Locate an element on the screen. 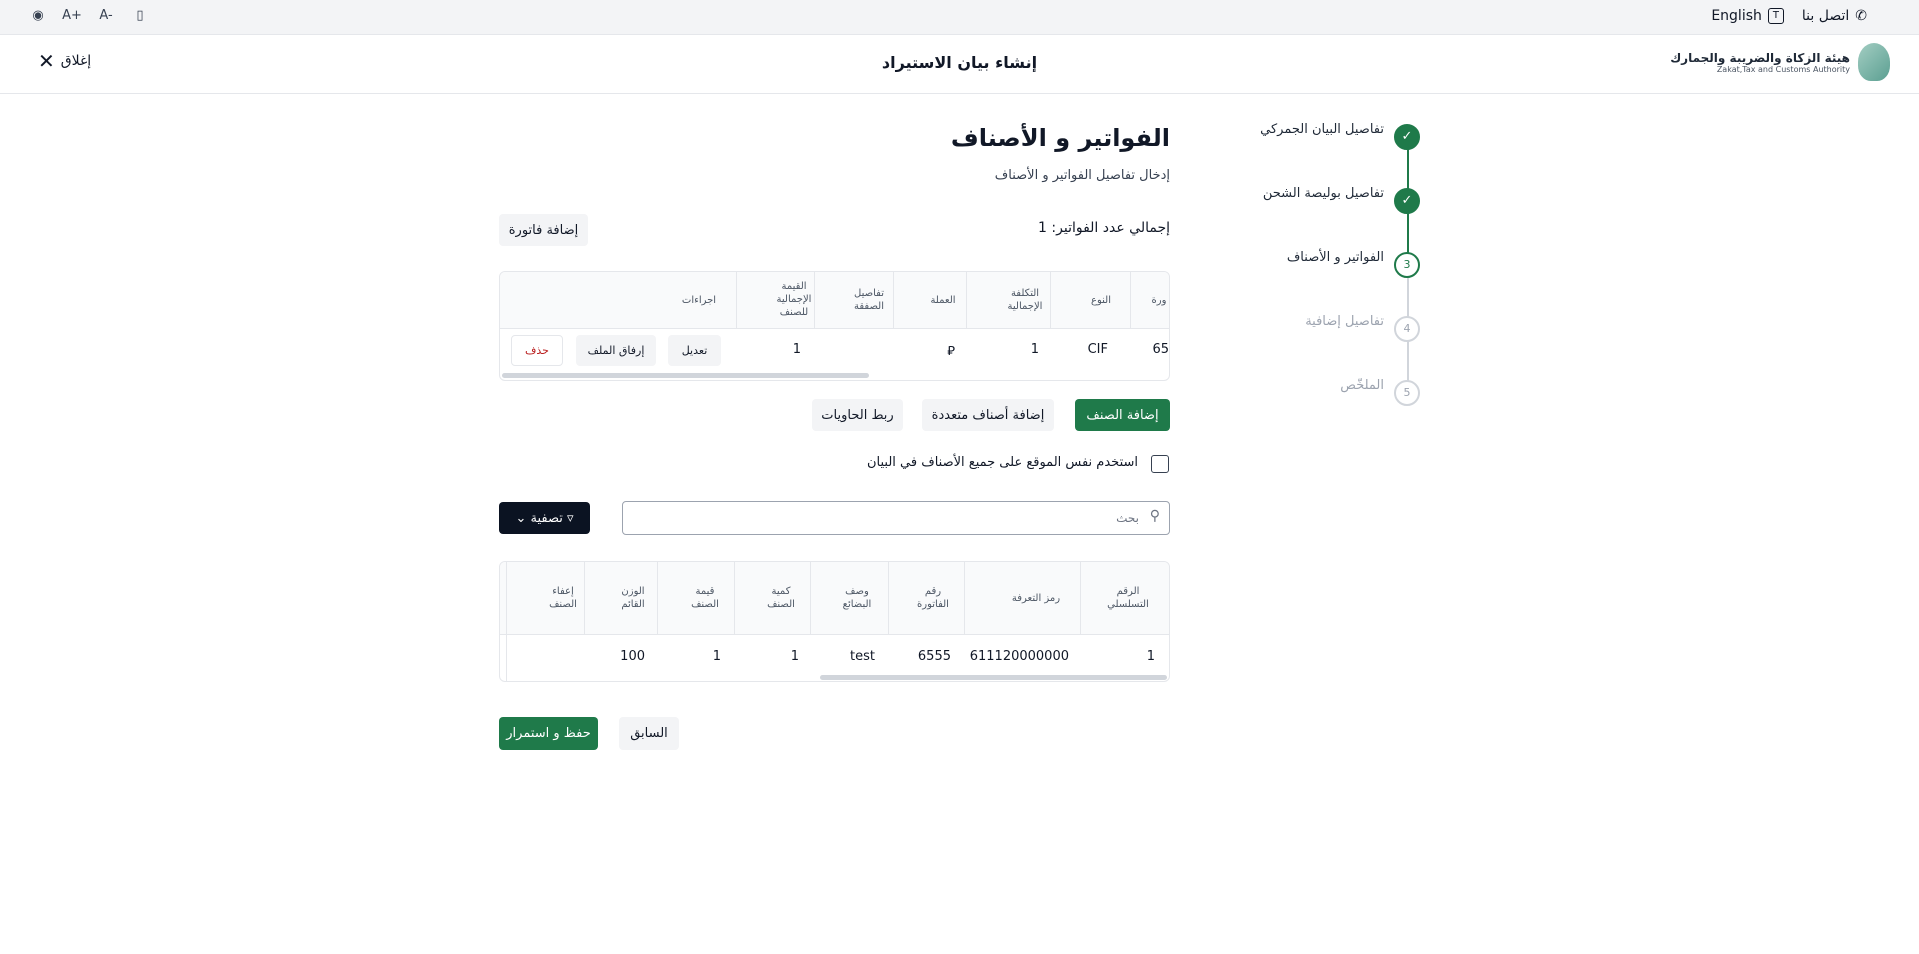  delete-invoice-button: حذف is located at coordinates (537, 350).